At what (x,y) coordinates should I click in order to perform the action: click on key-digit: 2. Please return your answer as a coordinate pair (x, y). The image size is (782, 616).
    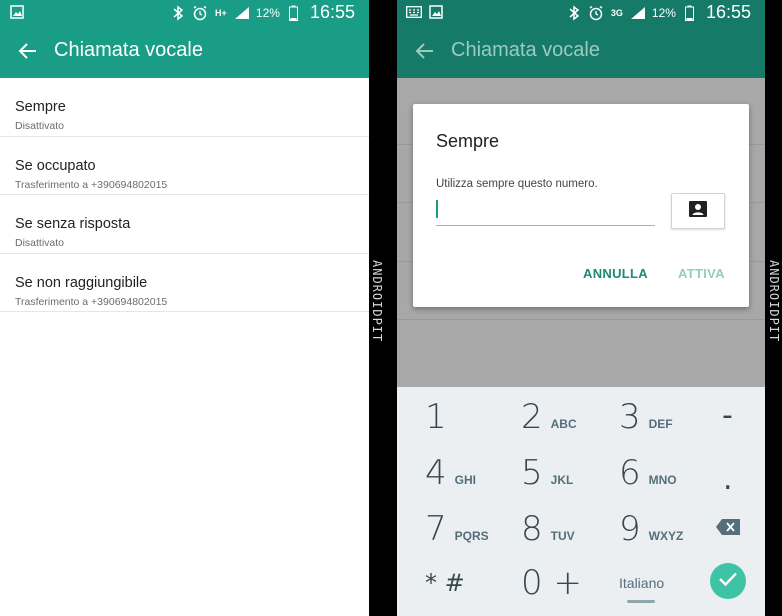
    Looking at the image, I should click on (532, 417).